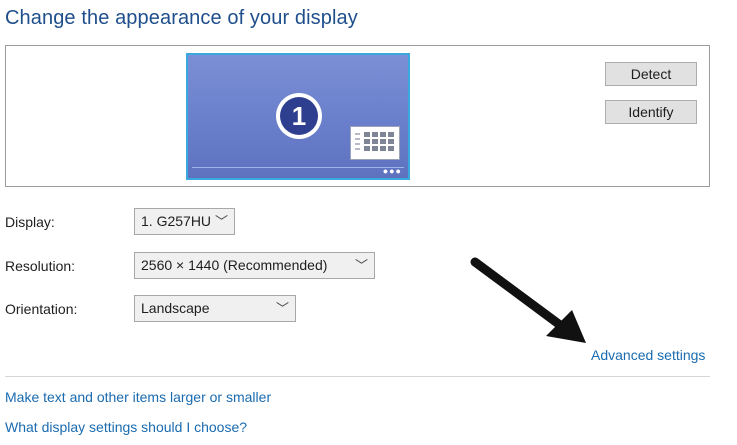 Image resolution: width=737 pixels, height=445 pixels. What do you see at coordinates (126, 427) in the screenshot?
I see `display-settings-help-link: What display settings should I choose?` at bounding box center [126, 427].